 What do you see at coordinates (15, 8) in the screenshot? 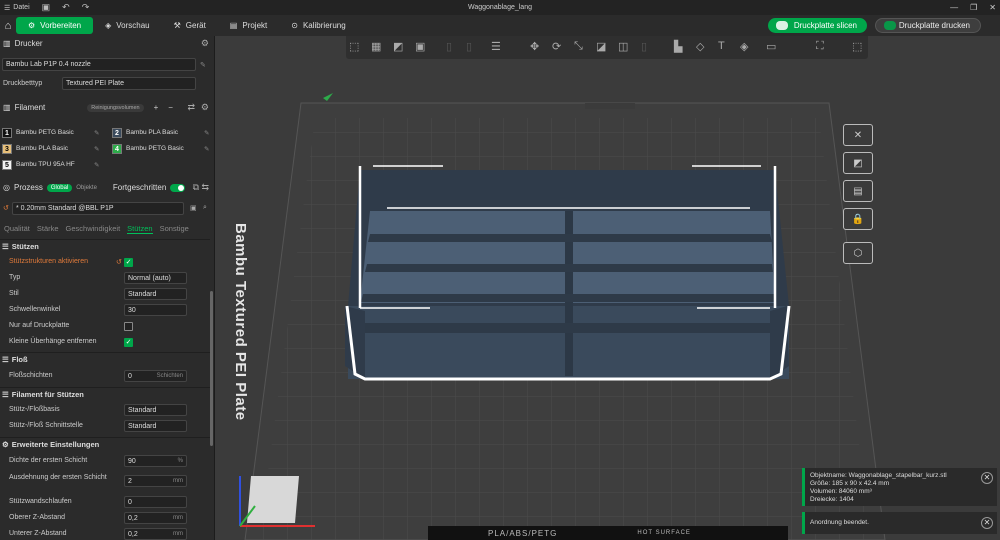
I see `file-menu: ☰ Datei` at bounding box center [15, 8].